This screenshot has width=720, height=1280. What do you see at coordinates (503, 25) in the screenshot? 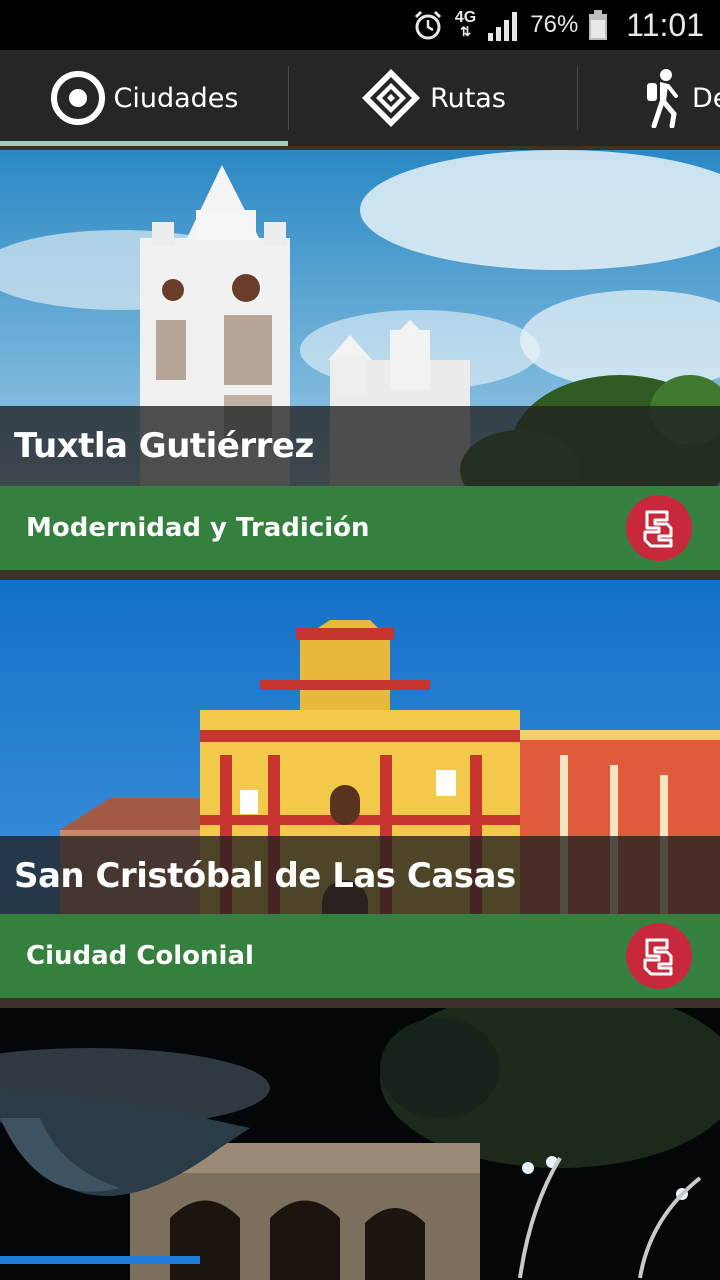
I see `signal-icon` at bounding box center [503, 25].